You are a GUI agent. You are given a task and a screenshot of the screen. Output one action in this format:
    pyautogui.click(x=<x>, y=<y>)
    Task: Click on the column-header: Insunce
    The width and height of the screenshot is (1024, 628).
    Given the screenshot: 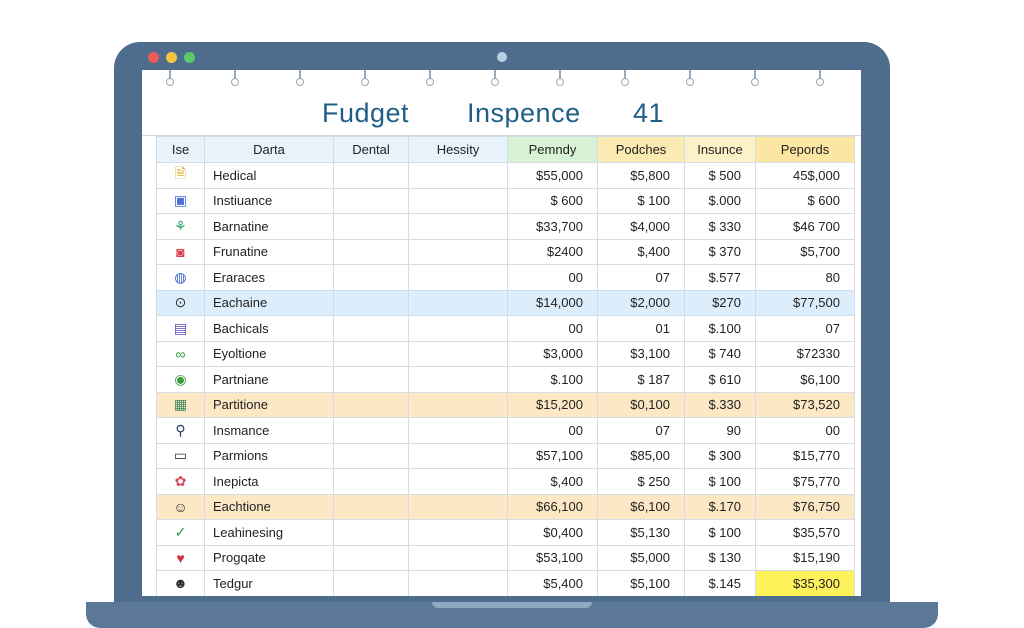 What is the action you would take?
    pyautogui.click(x=720, y=149)
    